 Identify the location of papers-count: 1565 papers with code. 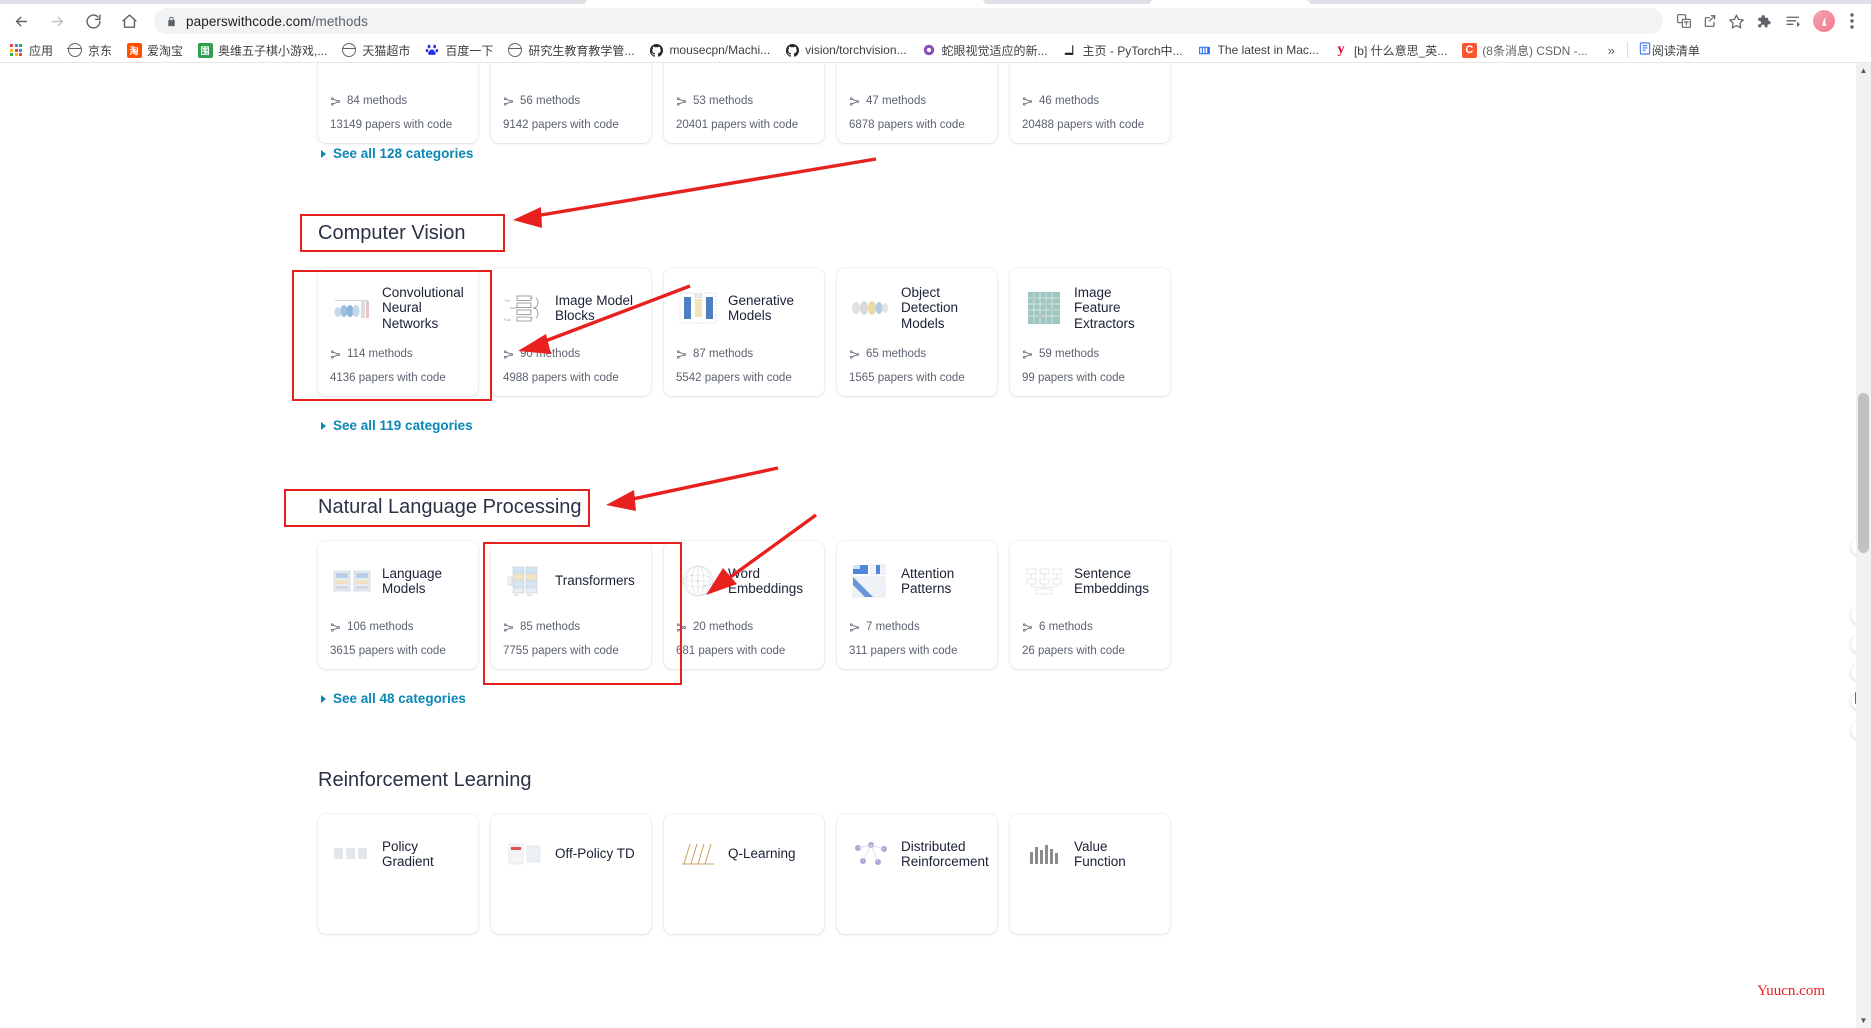
(907, 378).